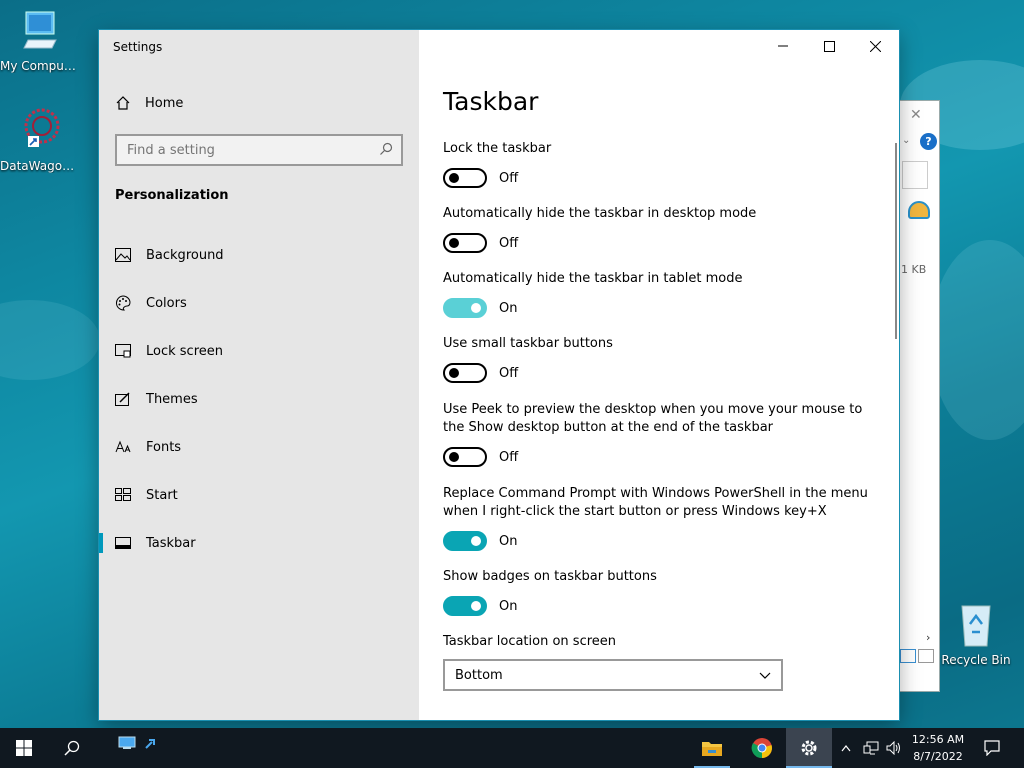  I want to click on address-box, so click(915, 175).